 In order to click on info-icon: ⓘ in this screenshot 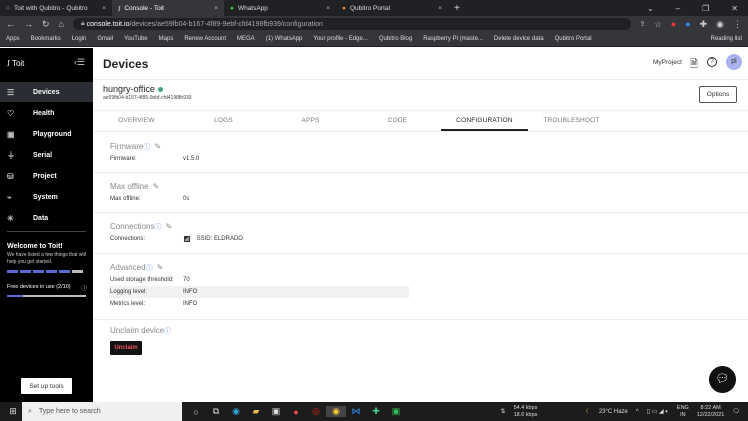, I will do `click(84, 288)`.